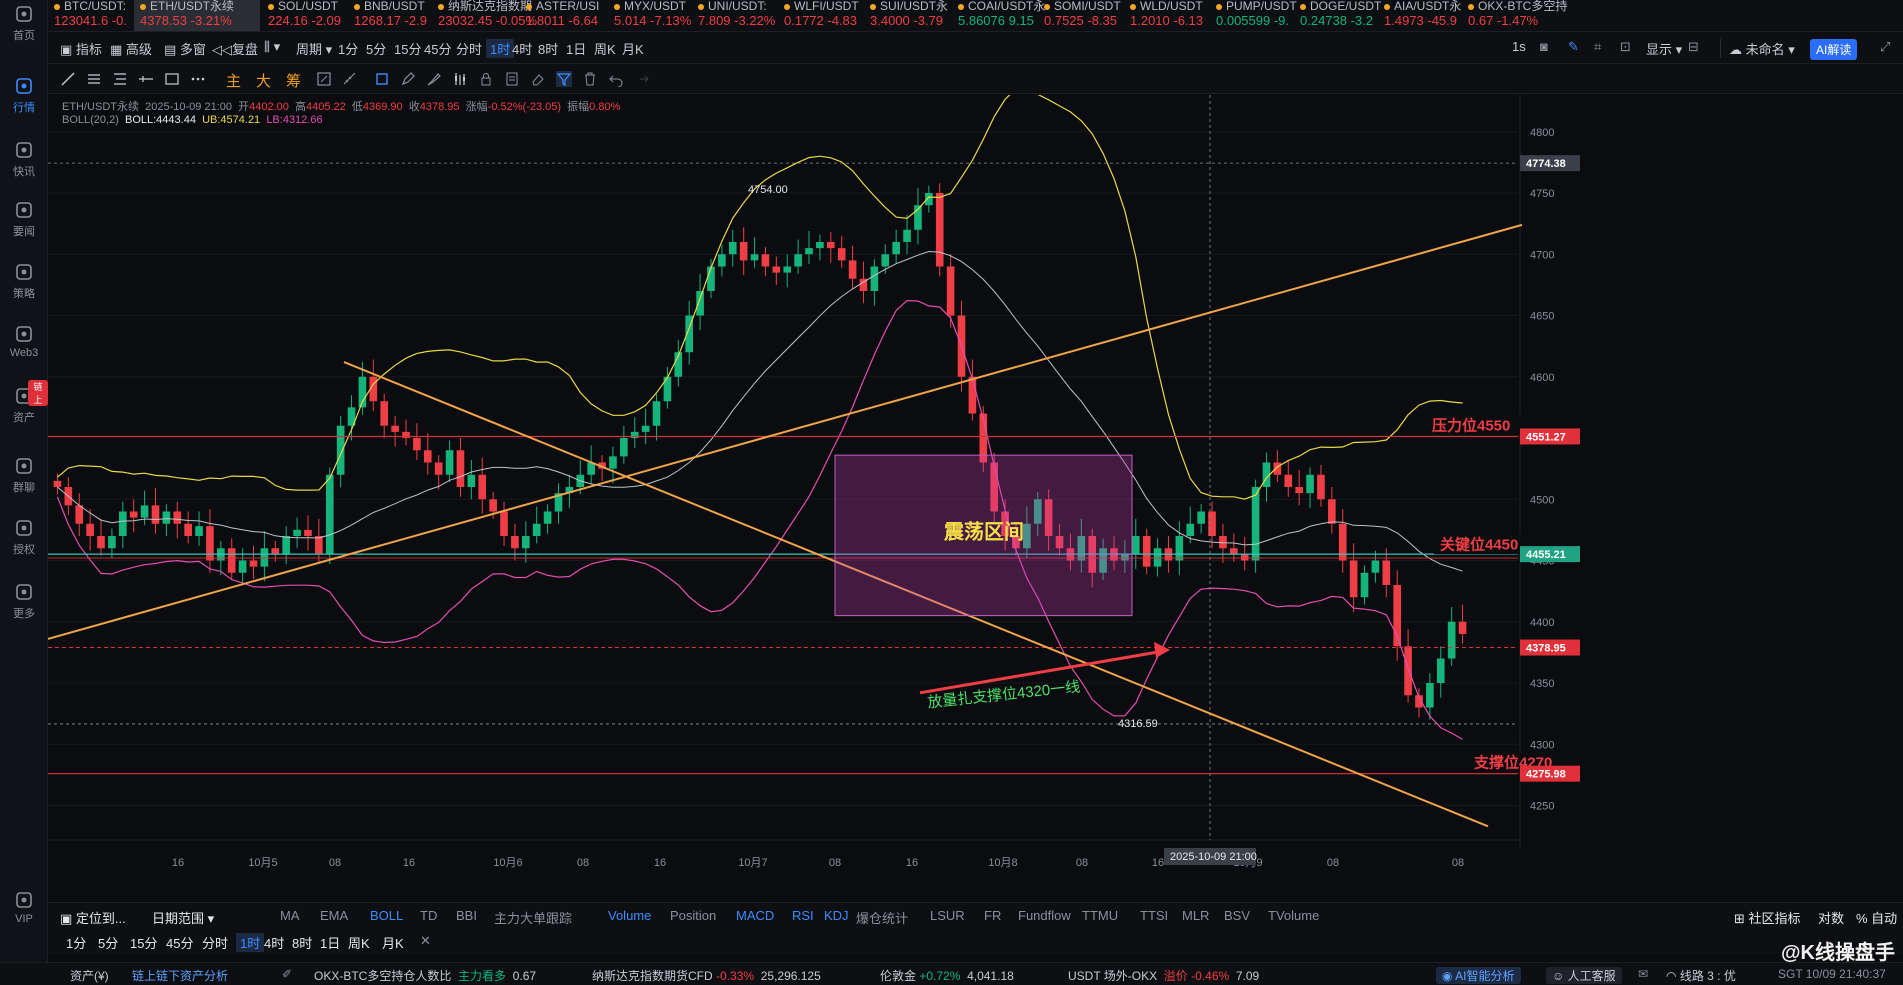 The height and width of the screenshot is (985, 1903). I want to click on gold-price: 伦敦金 +0.72% 4,041.18, so click(947, 975).